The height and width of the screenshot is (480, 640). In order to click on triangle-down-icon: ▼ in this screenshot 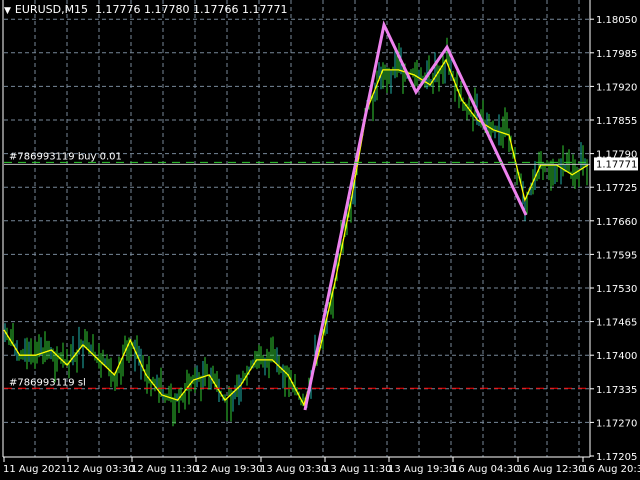, I will do `click(7, 11)`.